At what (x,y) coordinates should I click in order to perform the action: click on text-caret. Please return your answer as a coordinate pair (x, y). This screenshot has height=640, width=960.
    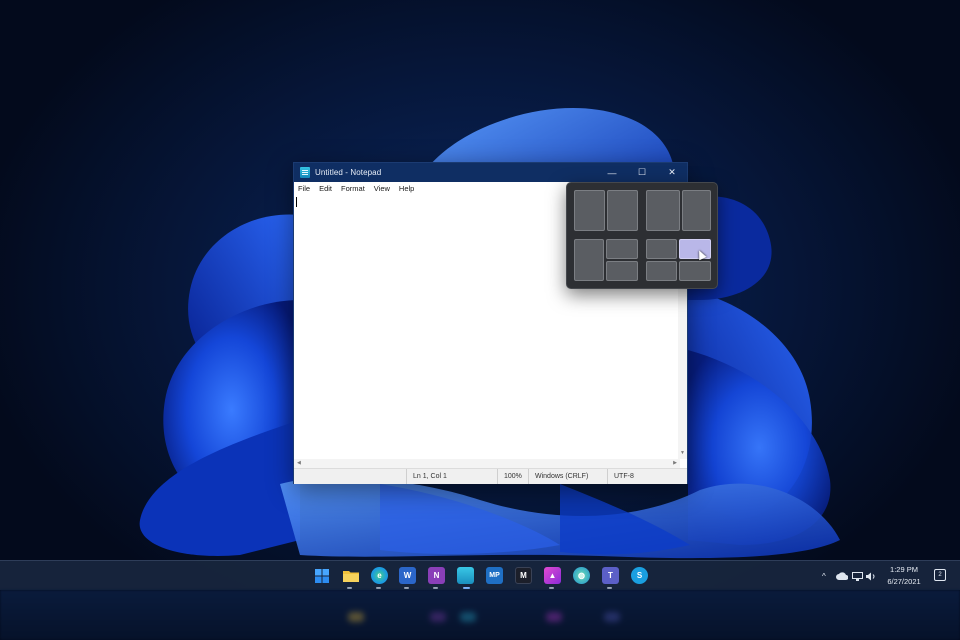
    Looking at the image, I should click on (296, 202).